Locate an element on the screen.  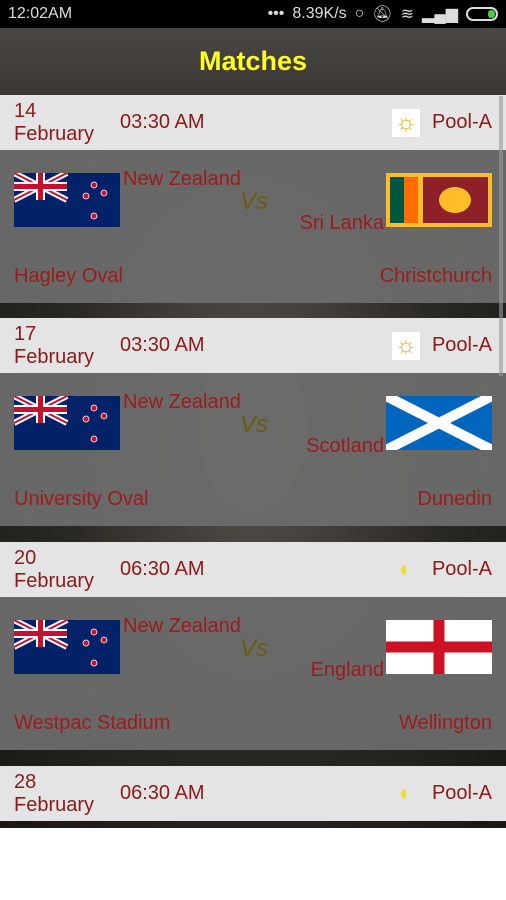
venue-city: Dunedin is located at coordinates (454, 499).